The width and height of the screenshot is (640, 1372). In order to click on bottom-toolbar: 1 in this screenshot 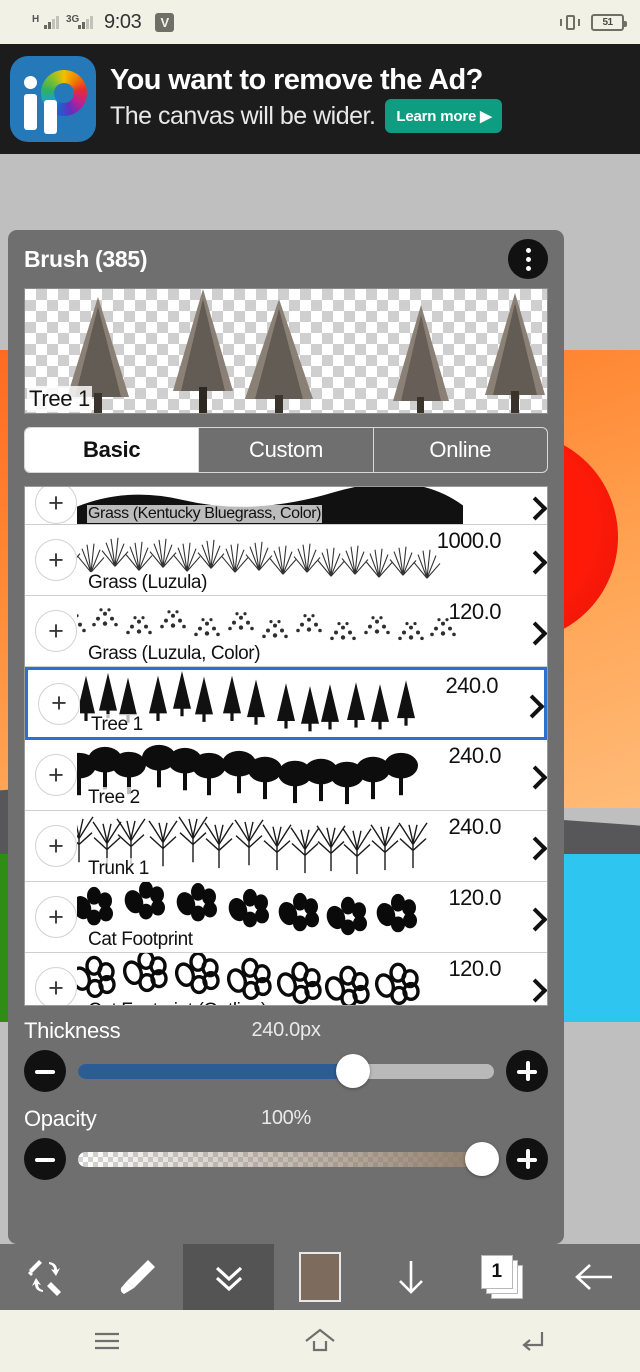, I will do `click(320, 1277)`.